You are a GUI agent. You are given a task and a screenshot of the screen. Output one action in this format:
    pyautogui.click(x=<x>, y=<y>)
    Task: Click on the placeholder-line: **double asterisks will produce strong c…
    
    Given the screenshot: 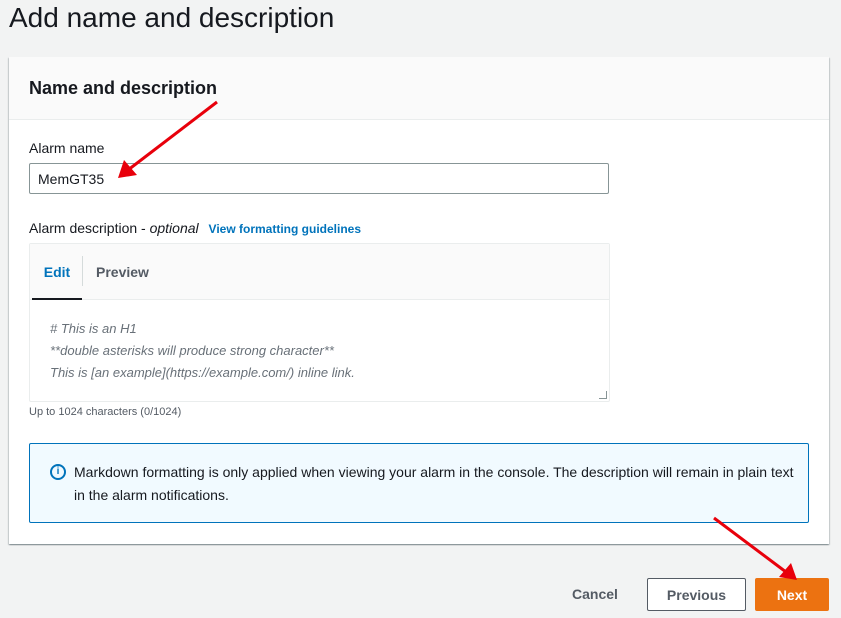 What is the action you would take?
    pyautogui.click(x=192, y=350)
    